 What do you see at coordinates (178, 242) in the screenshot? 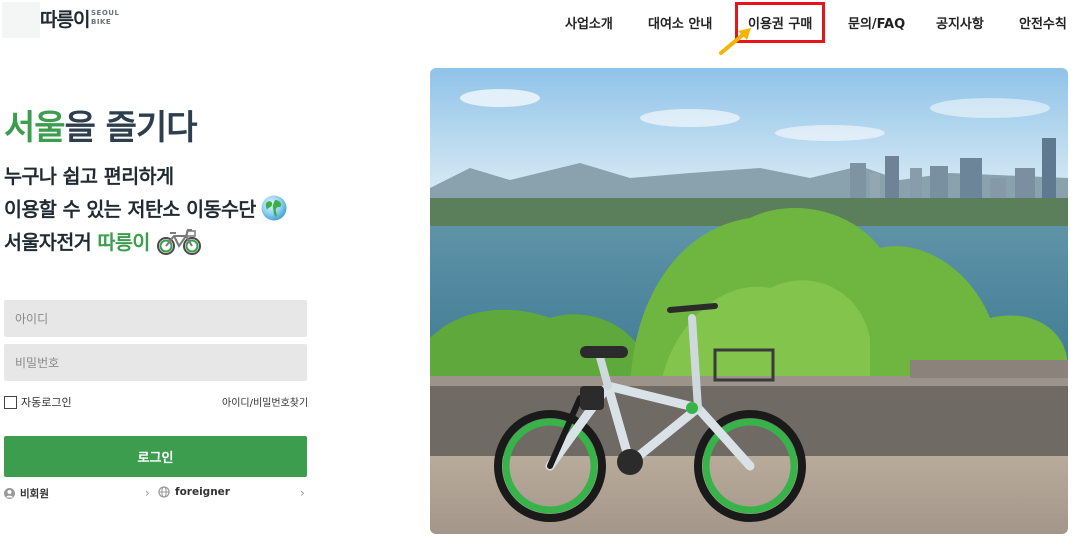
I see `bicycle-icon` at bounding box center [178, 242].